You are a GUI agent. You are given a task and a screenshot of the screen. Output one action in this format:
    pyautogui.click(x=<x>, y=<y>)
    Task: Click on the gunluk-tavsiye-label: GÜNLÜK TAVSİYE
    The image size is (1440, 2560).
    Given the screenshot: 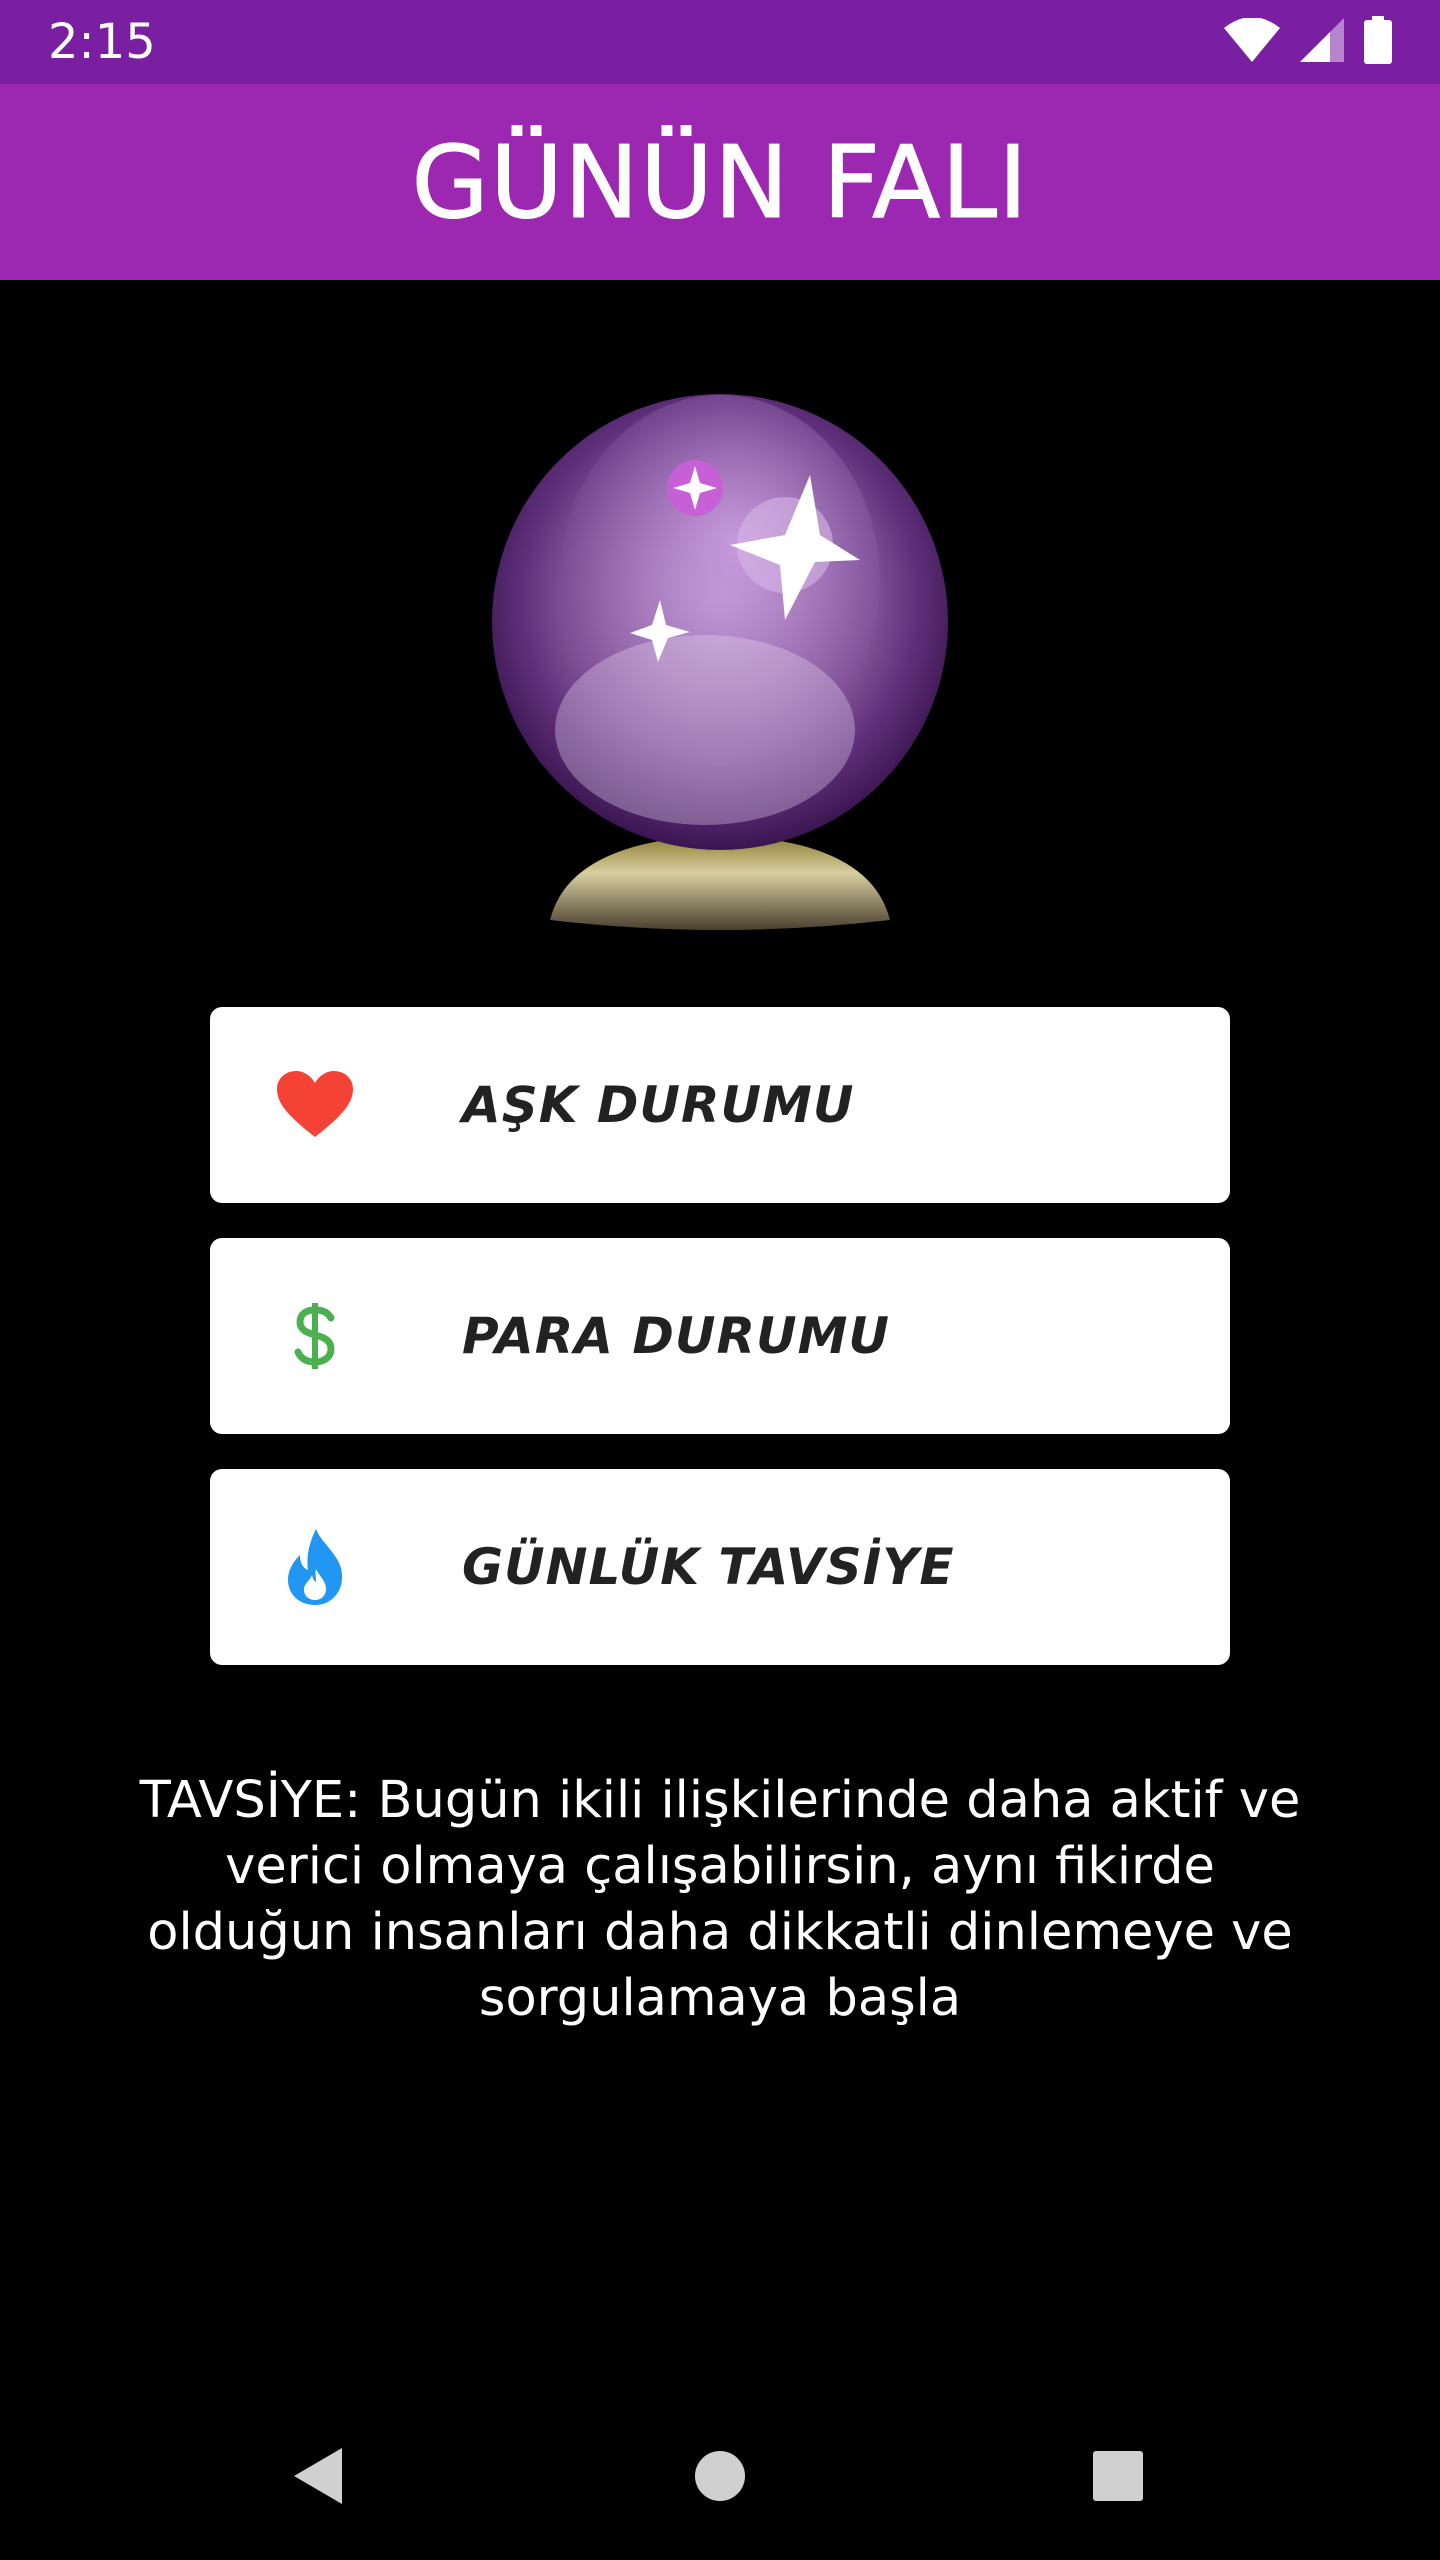 What is the action you would take?
    pyautogui.click(x=708, y=1567)
    